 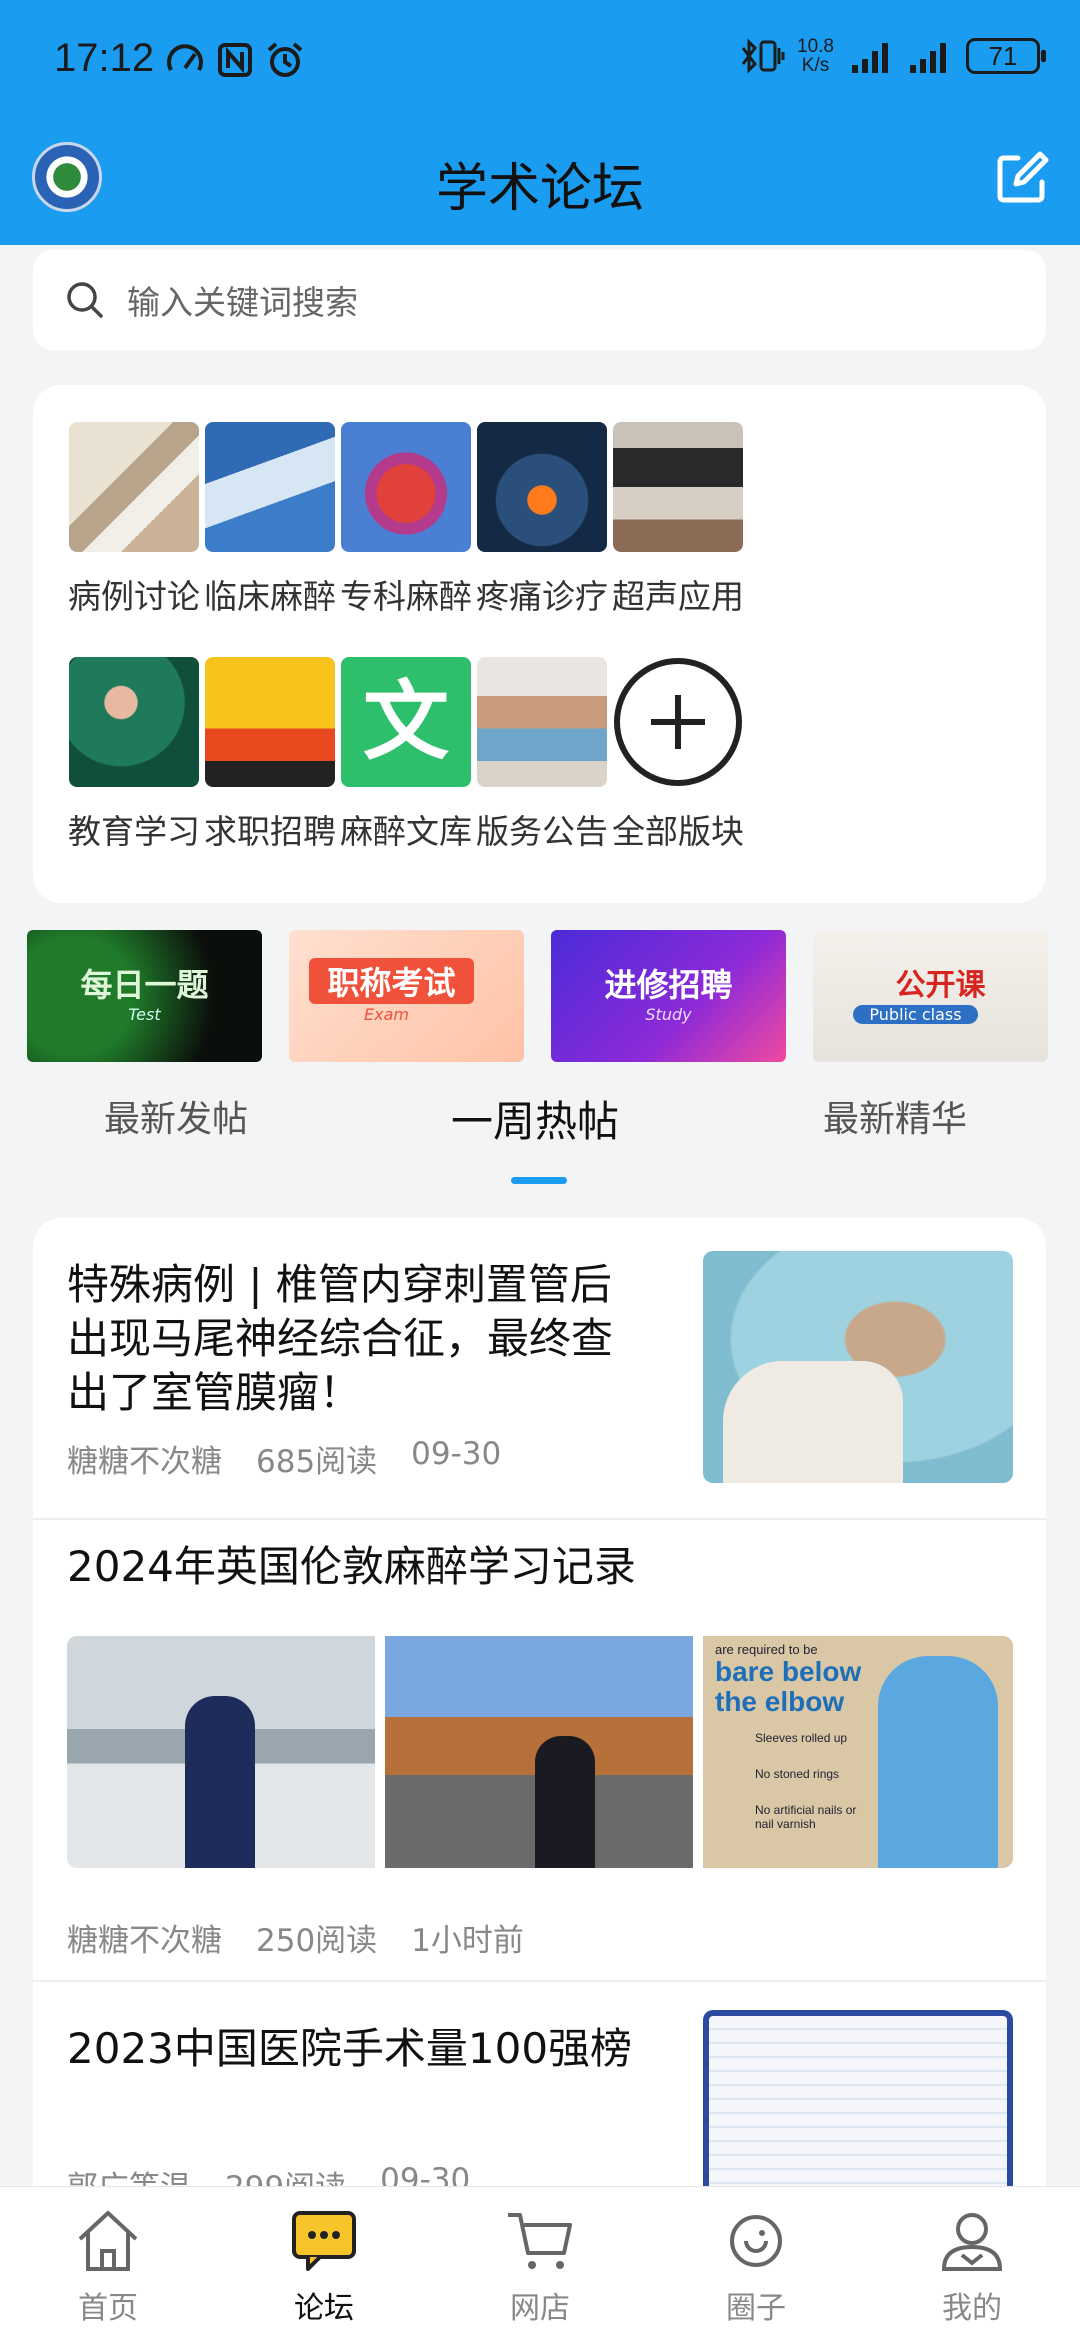 I want to click on nav-forum: 论坛, so click(x=324, y=2266).